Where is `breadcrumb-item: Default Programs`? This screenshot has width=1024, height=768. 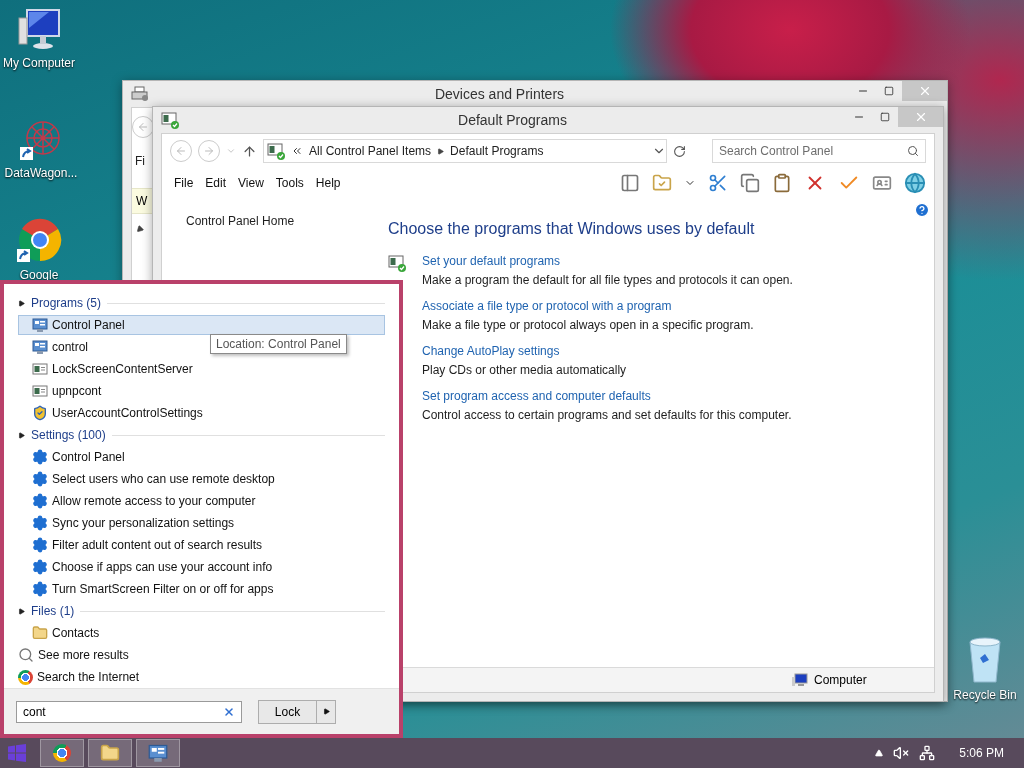
breadcrumb-item: Default Programs is located at coordinates (497, 151).